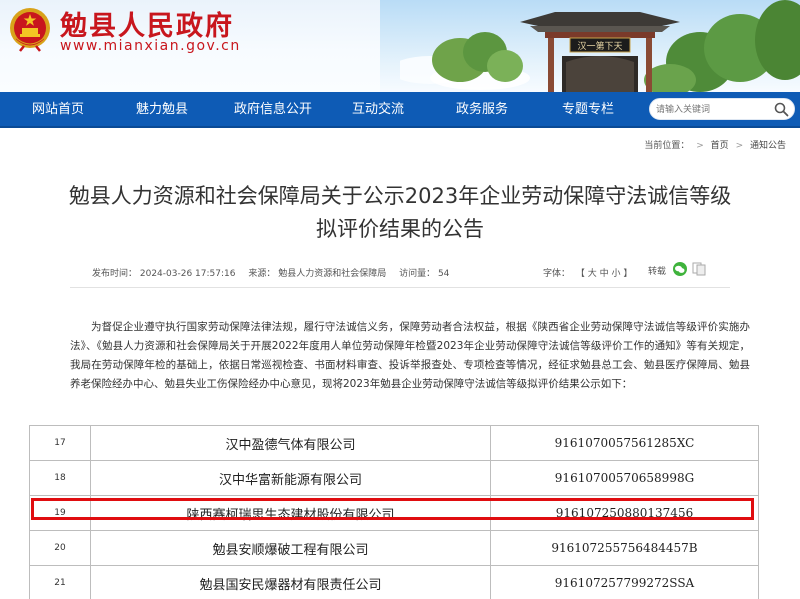 This screenshot has width=800, height=599. I want to click on breadcrumb-label: 当前位置：, so click(667, 146).